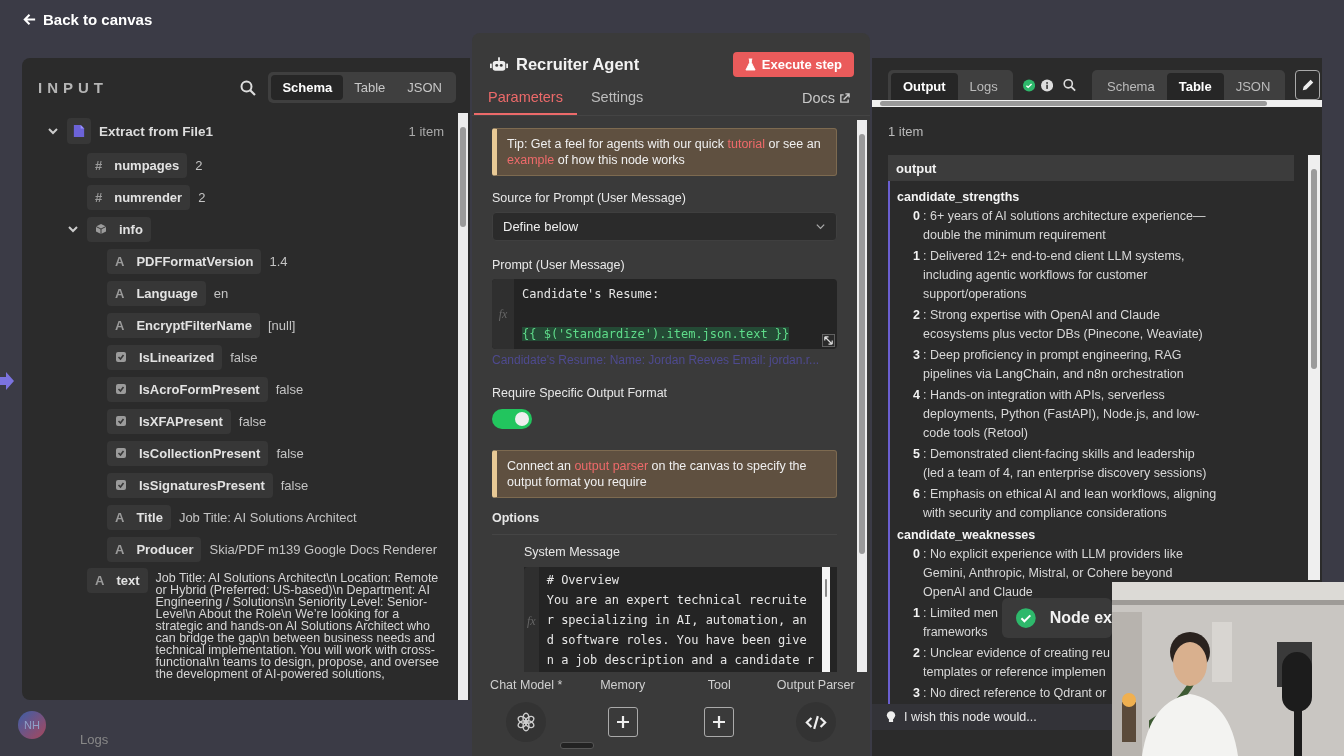 This screenshot has width=1344, height=756. What do you see at coordinates (154, 549) in the screenshot?
I see `field-chip: A Producer` at bounding box center [154, 549].